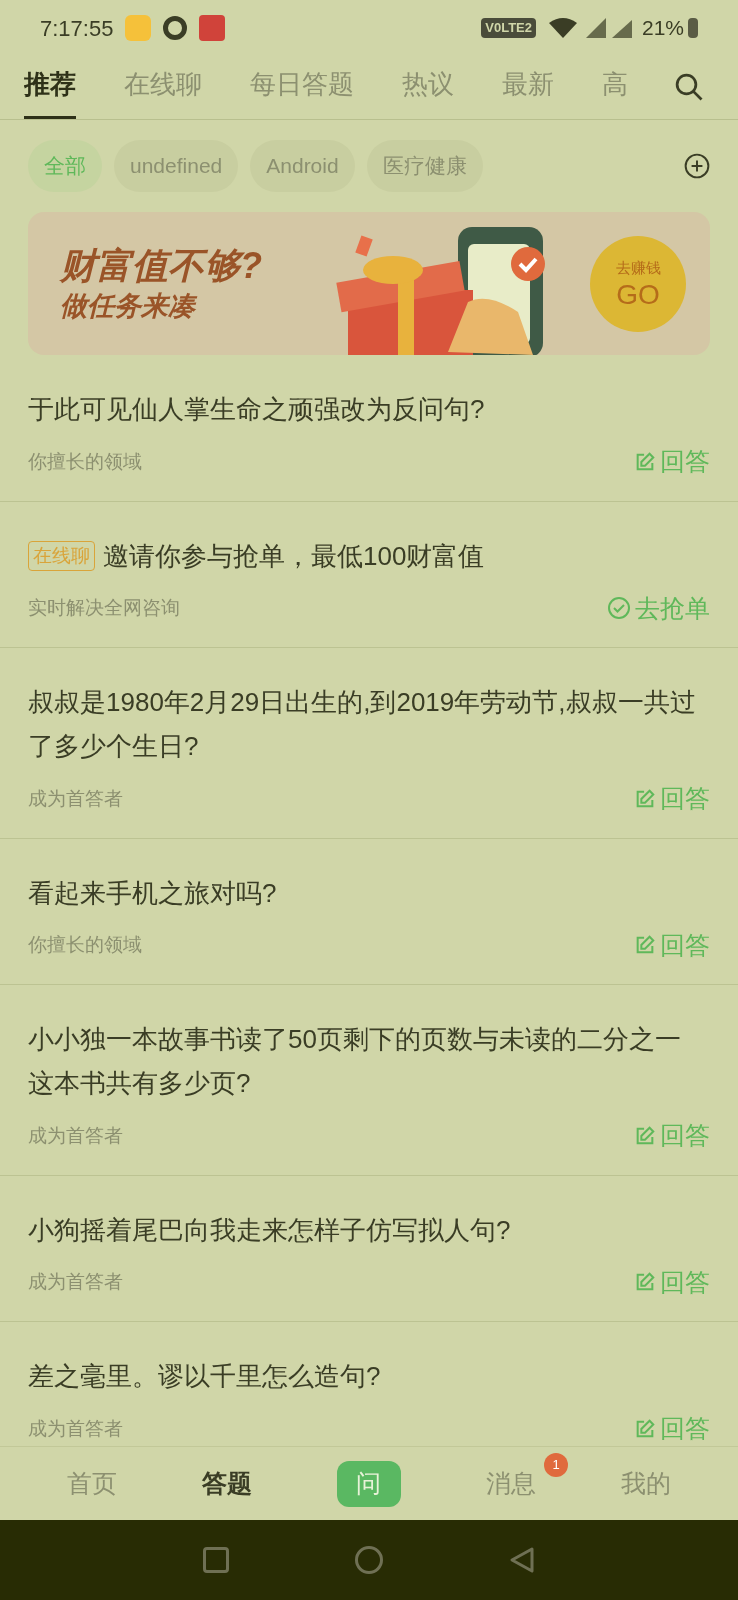  Describe the element at coordinates (528, 92) in the screenshot. I see `tab: 最新` at that location.